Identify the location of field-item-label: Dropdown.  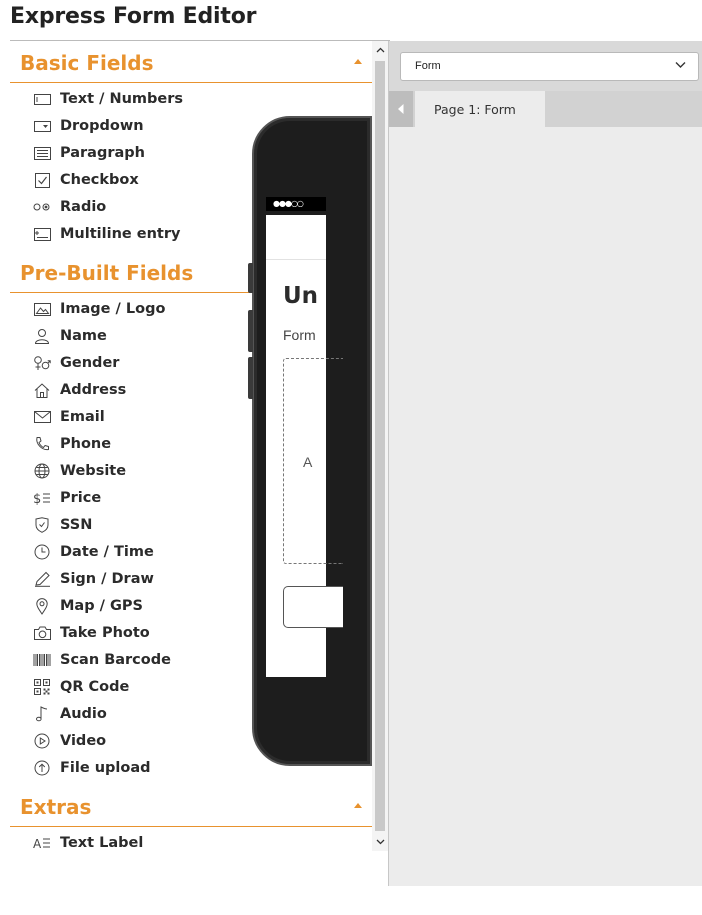
(102, 126).